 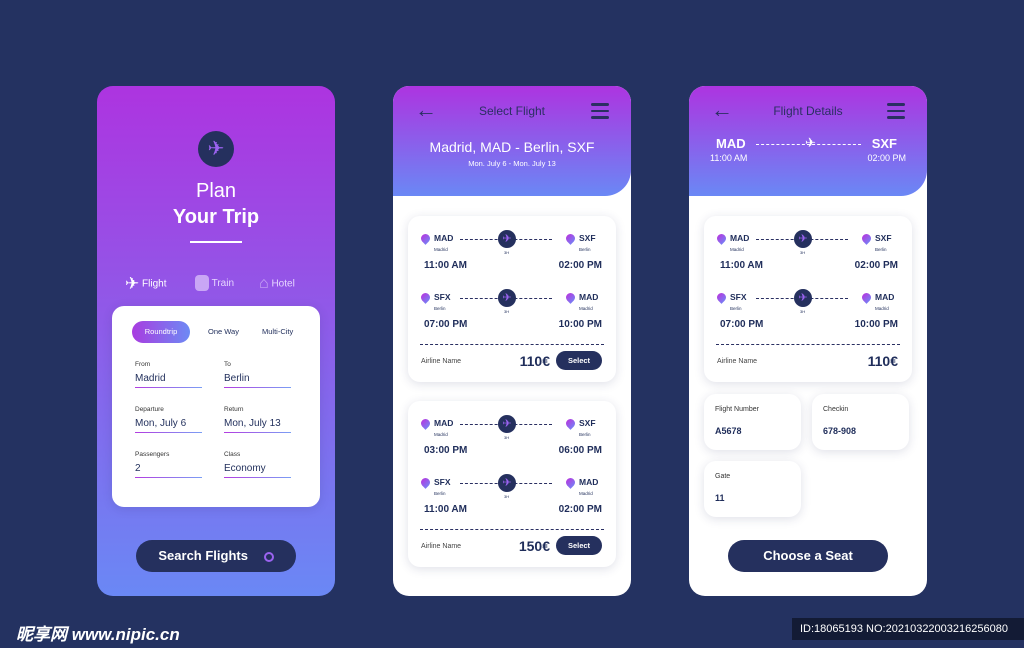 What do you see at coordinates (223, 331) in the screenshot?
I see `trip-type-one-way: One Way` at bounding box center [223, 331].